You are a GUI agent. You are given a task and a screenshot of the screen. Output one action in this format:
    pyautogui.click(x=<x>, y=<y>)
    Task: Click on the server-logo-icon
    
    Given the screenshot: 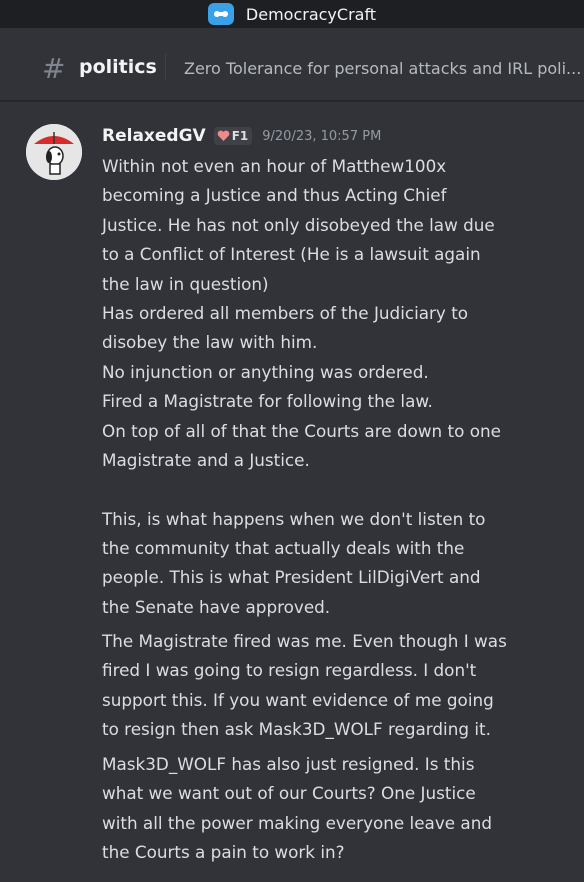 What is the action you would take?
    pyautogui.click(x=220, y=14)
    